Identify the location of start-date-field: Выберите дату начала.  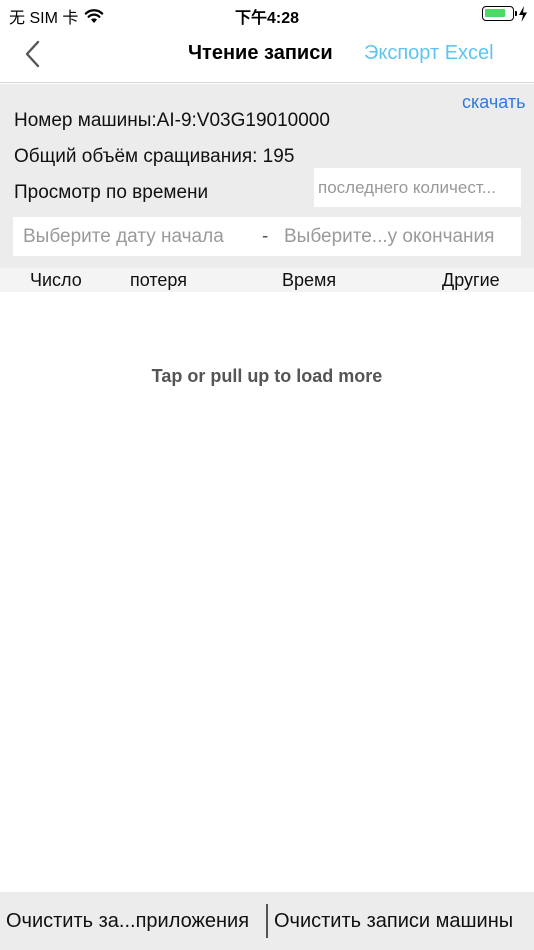
(123, 237).